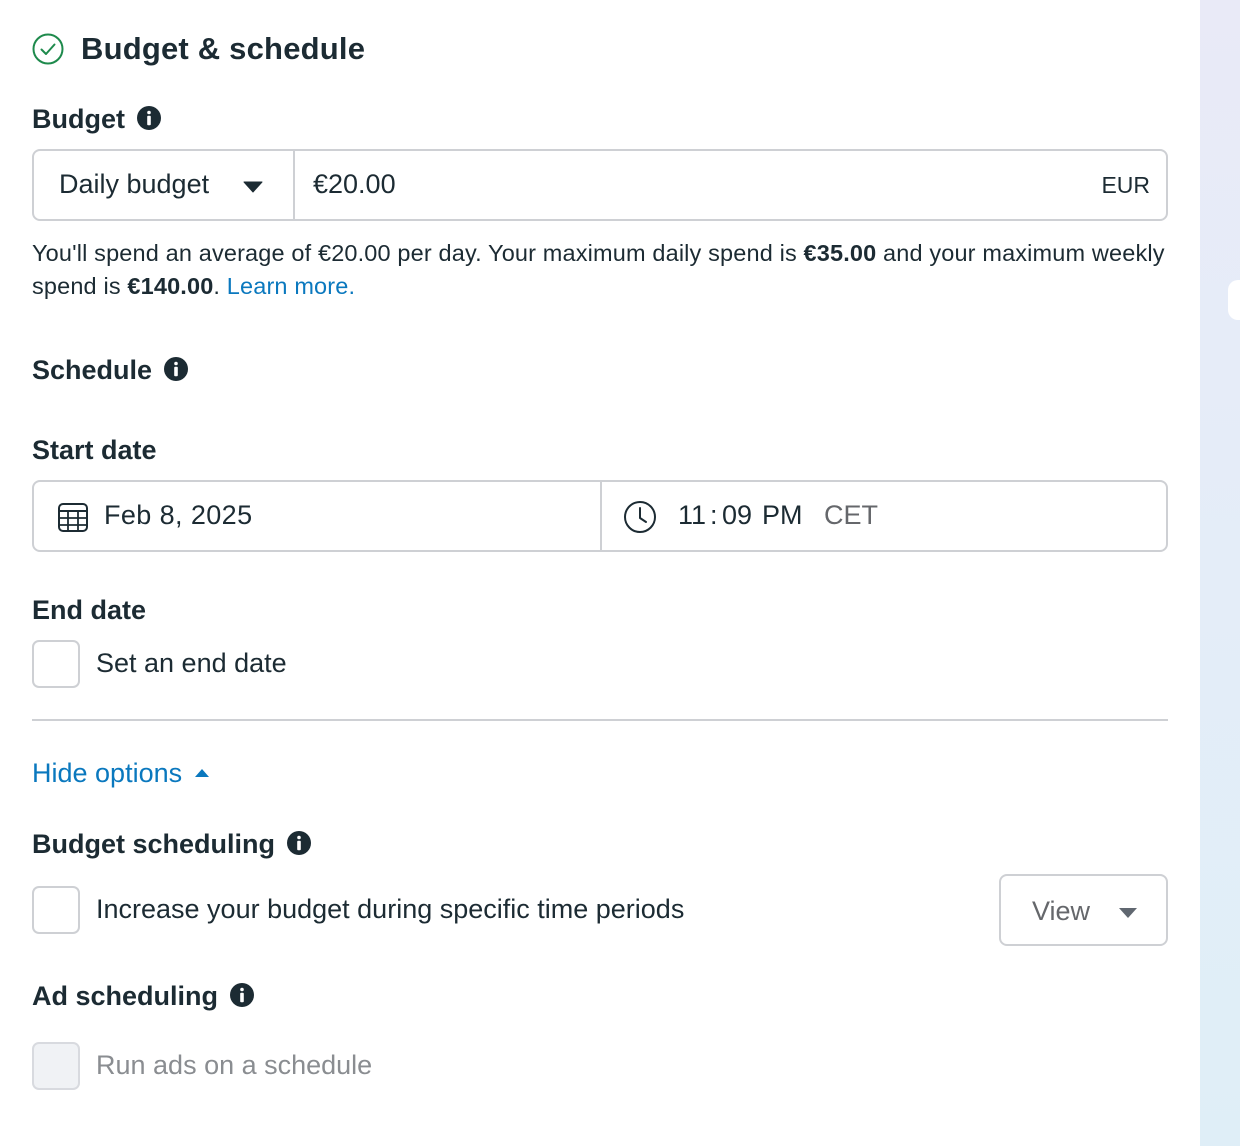 Image resolution: width=1240 pixels, height=1146 pixels. What do you see at coordinates (840, 253) in the screenshot?
I see `max-daily-spend: €35.00` at bounding box center [840, 253].